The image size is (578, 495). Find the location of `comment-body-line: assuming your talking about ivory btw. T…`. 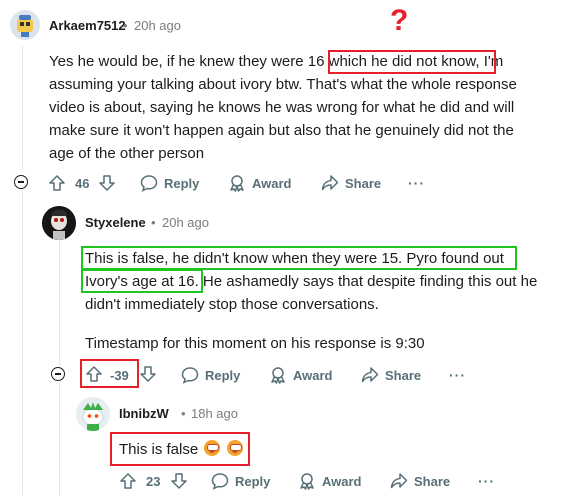

comment-body-line: assuming your talking about ivory btw. T… is located at coordinates (283, 84).